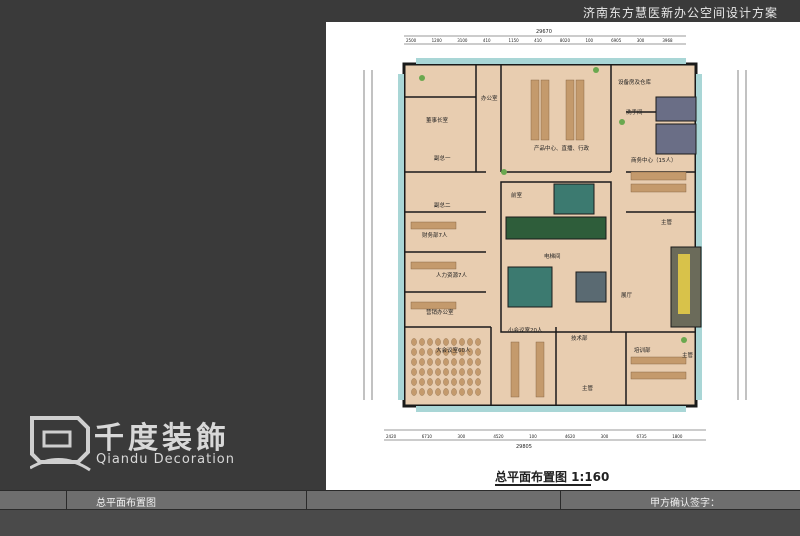 Image resolution: width=800 pixels, height=536 pixels. What do you see at coordinates (437, 120) in the screenshot?
I see `room-chairman: 董事长室` at bounding box center [437, 120].